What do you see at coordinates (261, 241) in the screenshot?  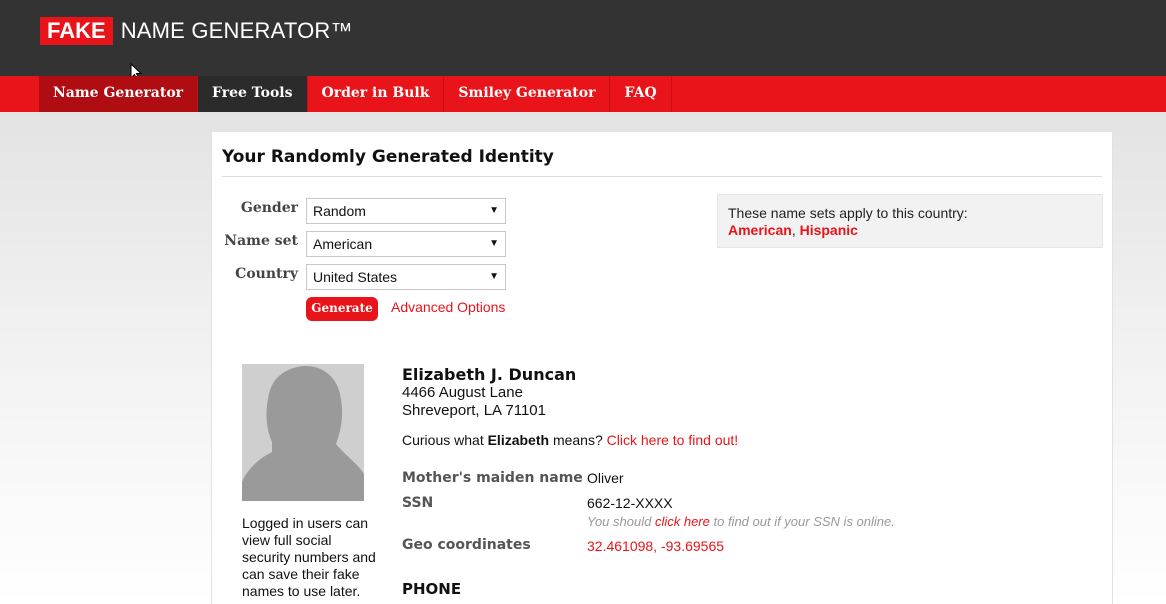 I see `nameset-label: Name set` at bounding box center [261, 241].